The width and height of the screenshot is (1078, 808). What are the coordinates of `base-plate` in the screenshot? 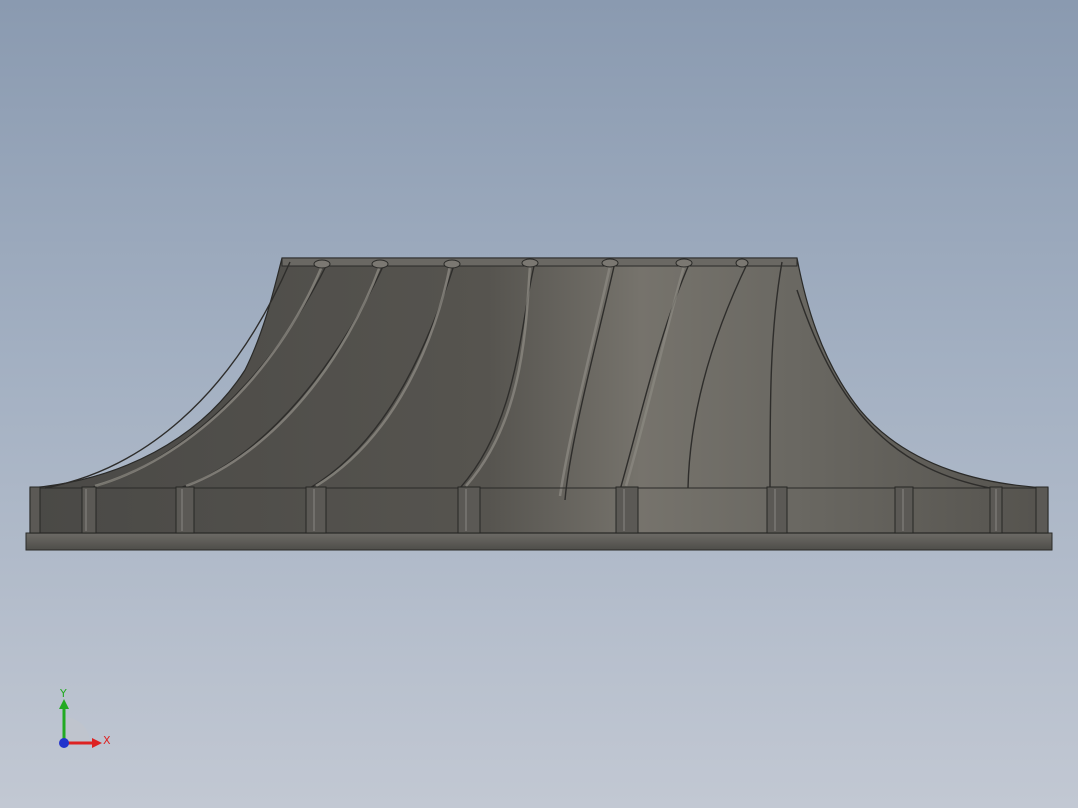 It's located at (539, 541).